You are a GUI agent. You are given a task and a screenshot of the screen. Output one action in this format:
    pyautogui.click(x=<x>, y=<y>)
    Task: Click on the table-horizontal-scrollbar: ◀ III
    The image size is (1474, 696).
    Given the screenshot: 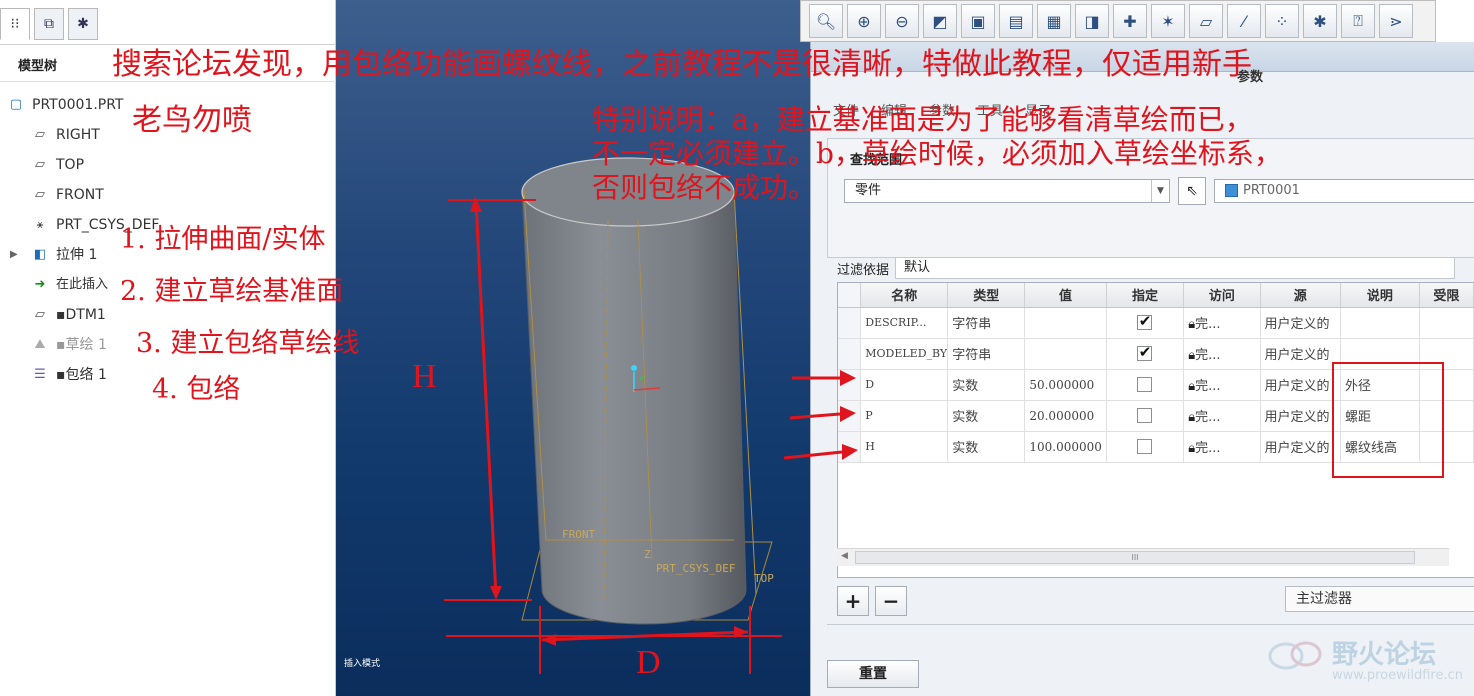 What is the action you would take?
    pyautogui.click(x=1143, y=557)
    